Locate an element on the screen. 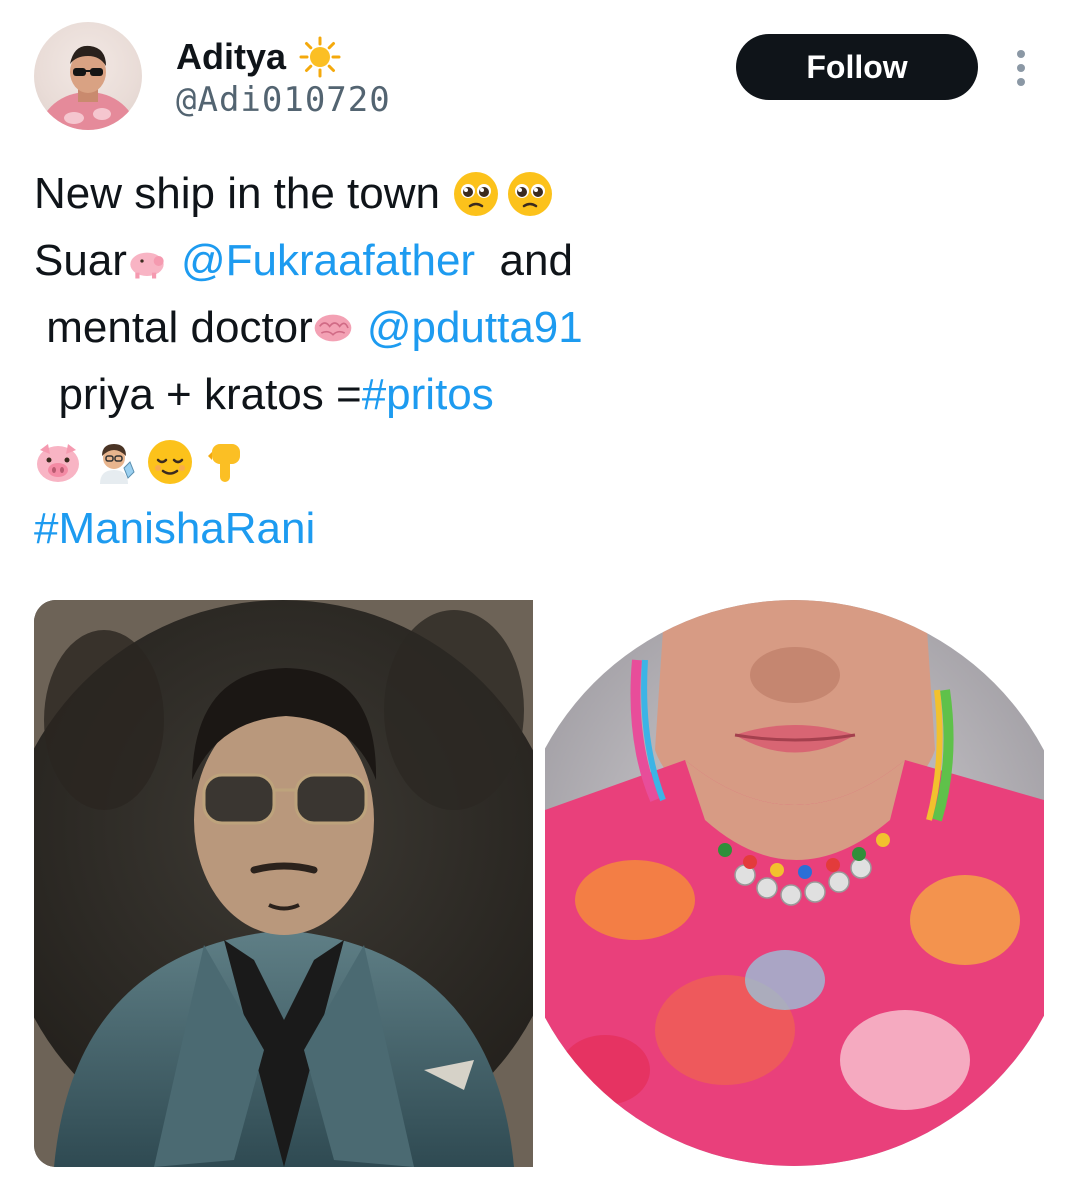 This screenshot has height=1200, width=1076. tweet-line-6: #ManishaRani is located at coordinates (534, 528).